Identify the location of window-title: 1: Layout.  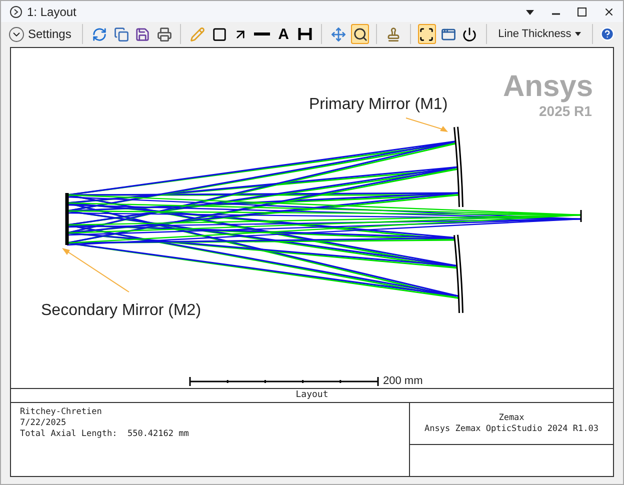
(51, 12).